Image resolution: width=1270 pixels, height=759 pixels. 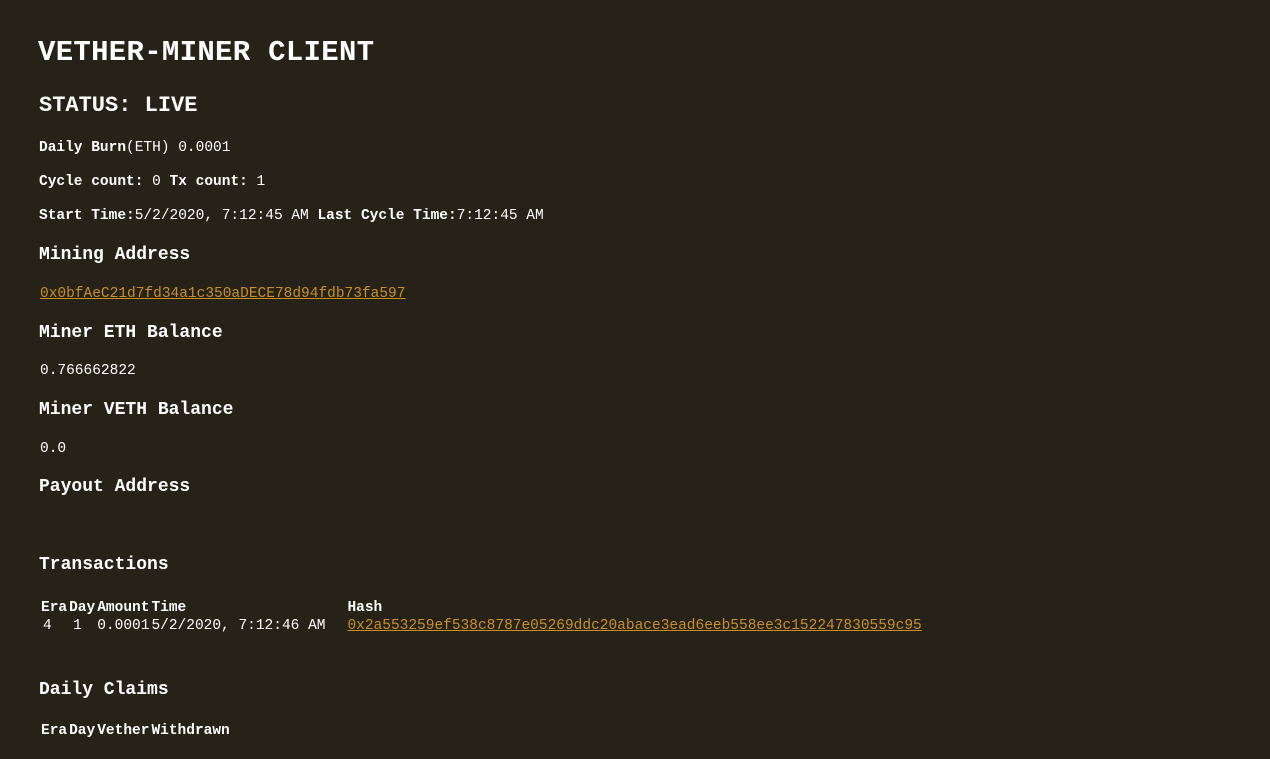 I want to click on transactions-header-row: Era Day Amount Time Hash, so click(x=481, y=608).